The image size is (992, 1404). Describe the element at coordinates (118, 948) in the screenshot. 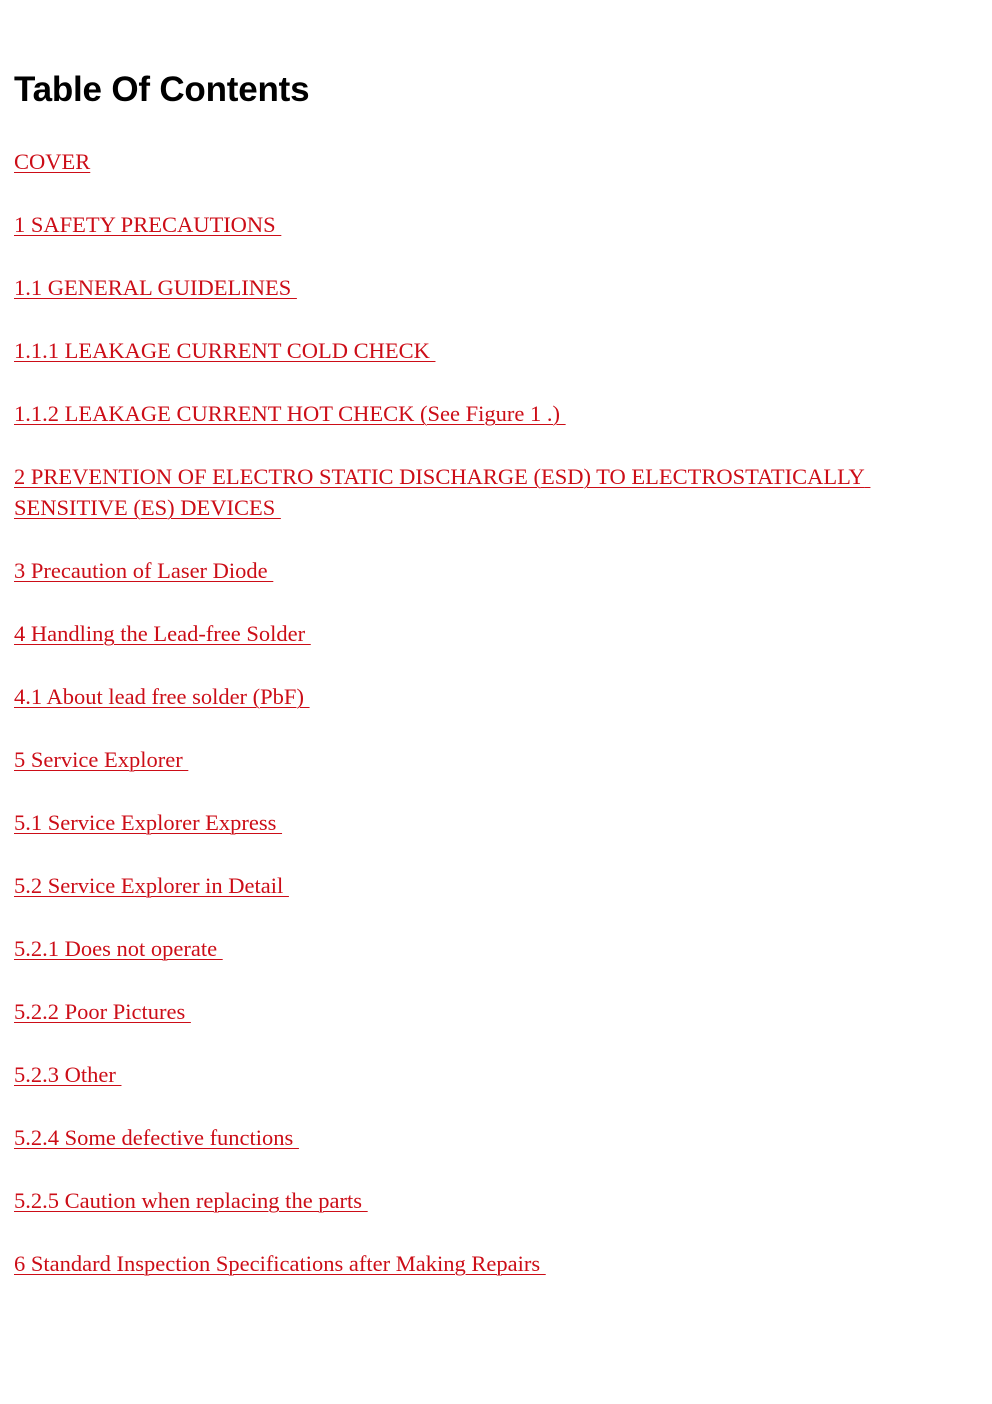

I see `toc-link-does-not-operate: 5.2.1 Does not operate` at that location.